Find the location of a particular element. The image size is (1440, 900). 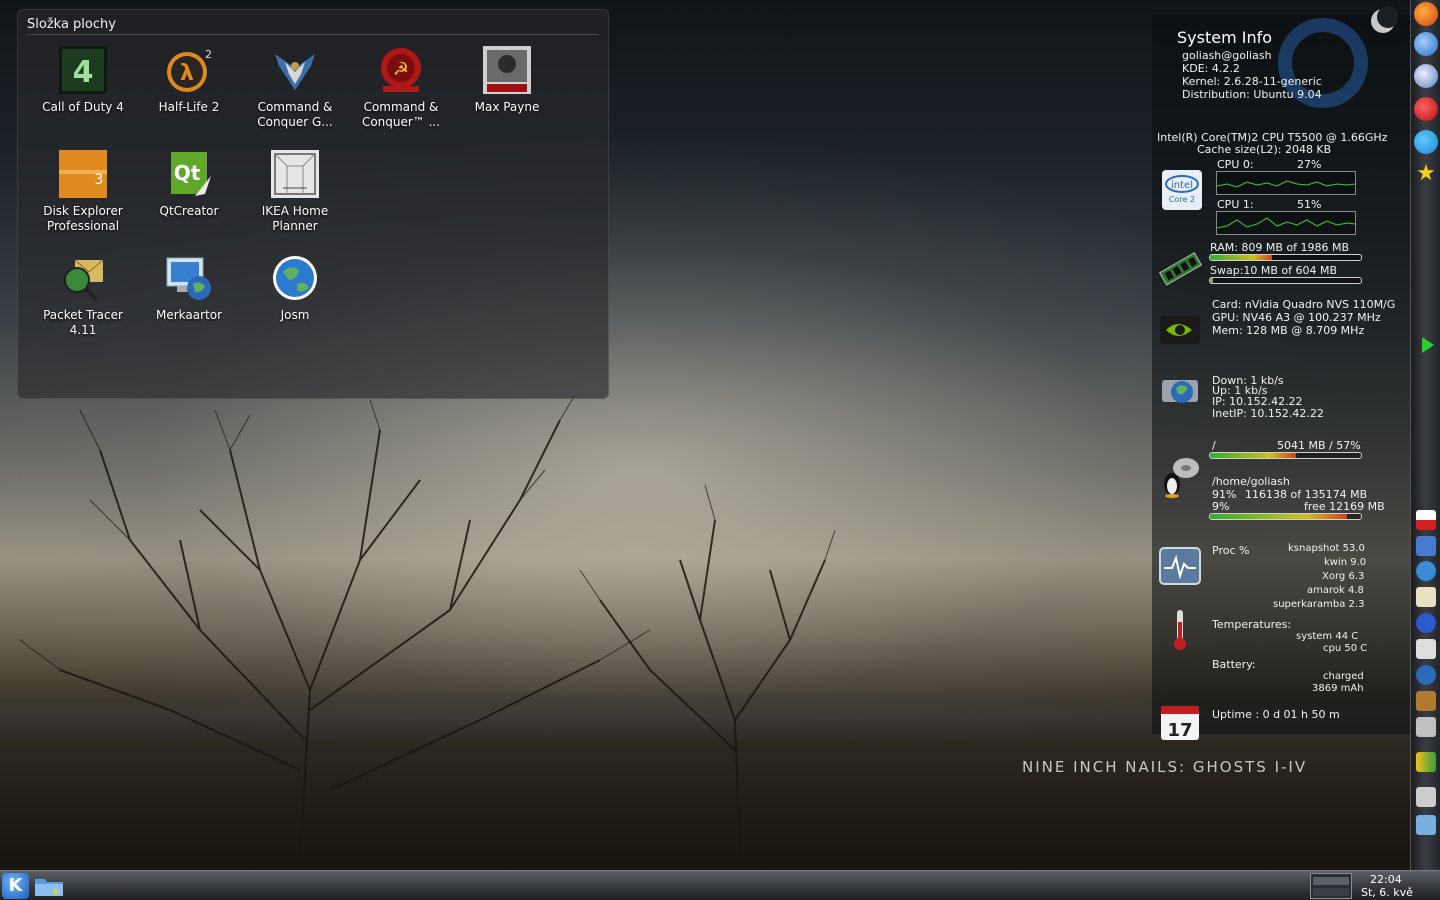

disk-explorer-icon: 3 is located at coordinates (83, 174).